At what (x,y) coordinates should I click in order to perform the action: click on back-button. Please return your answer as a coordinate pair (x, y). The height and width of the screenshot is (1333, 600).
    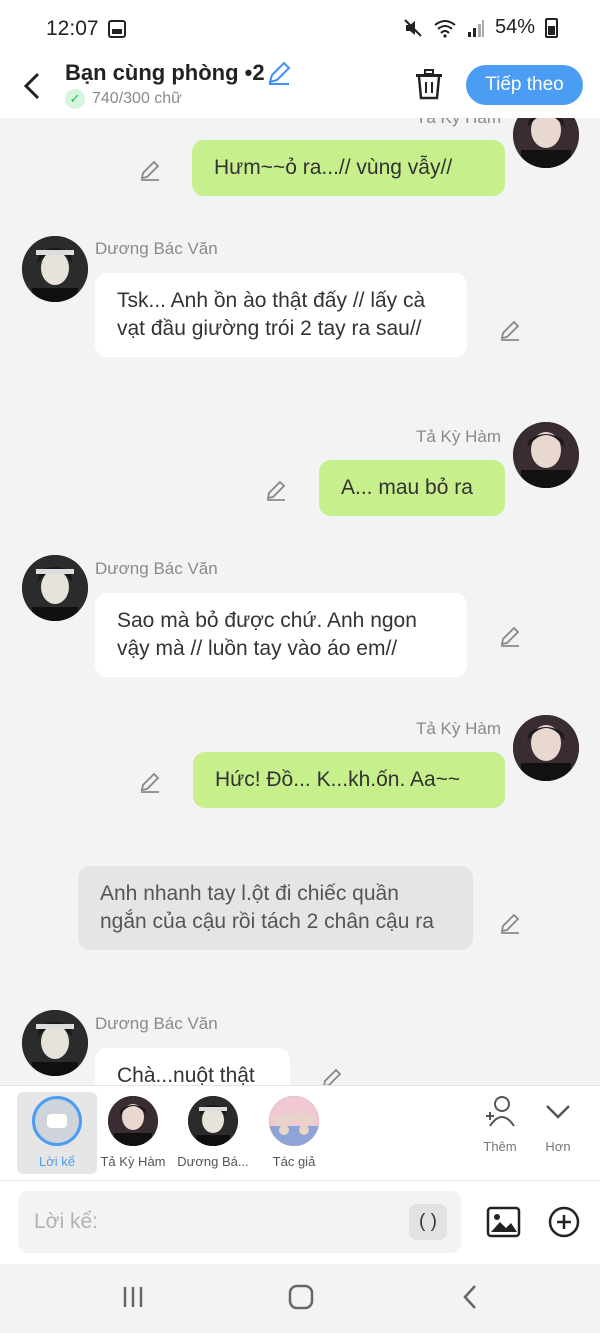
    Looking at the image, I should click on (34, 89).